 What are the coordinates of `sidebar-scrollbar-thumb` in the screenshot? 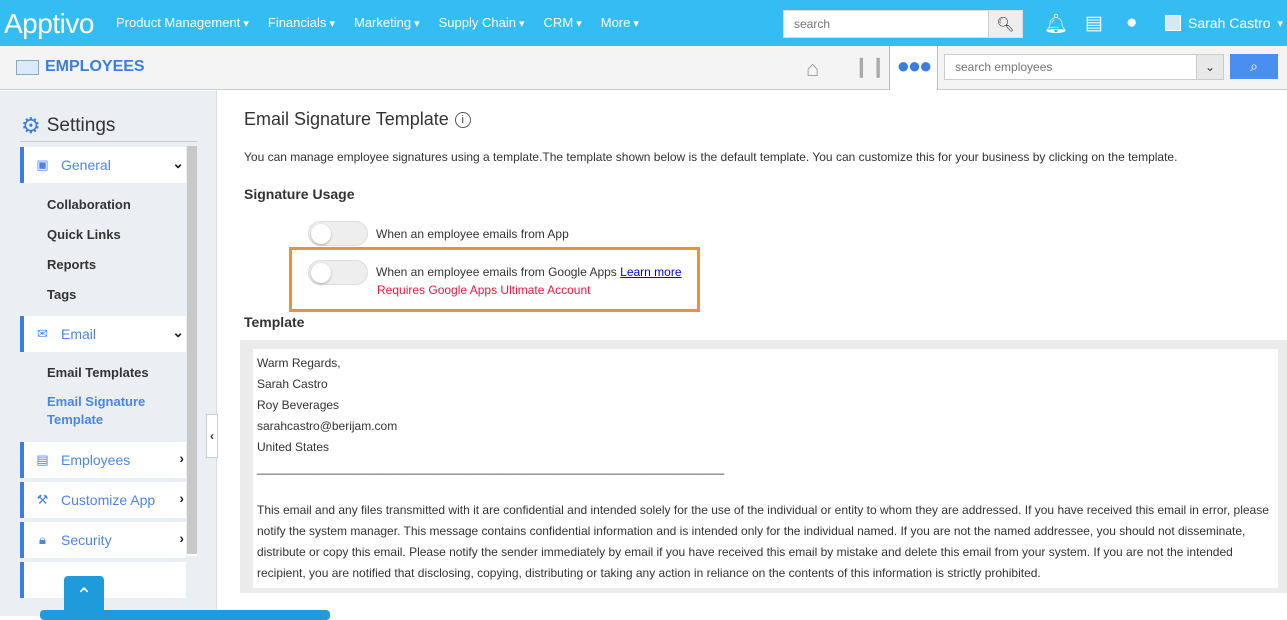 It's located at (192, 350).